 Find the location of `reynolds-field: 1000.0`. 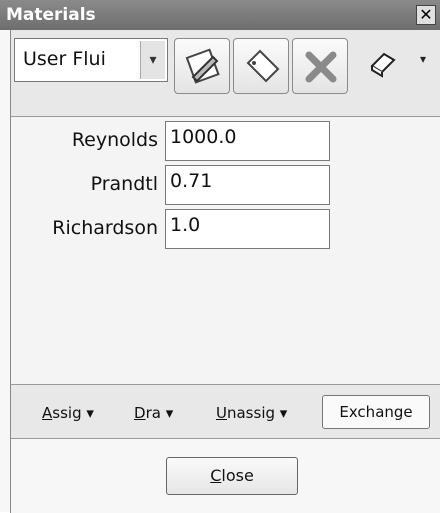

reynolds-field: 1000.0 is located at coordinates (247, 141).